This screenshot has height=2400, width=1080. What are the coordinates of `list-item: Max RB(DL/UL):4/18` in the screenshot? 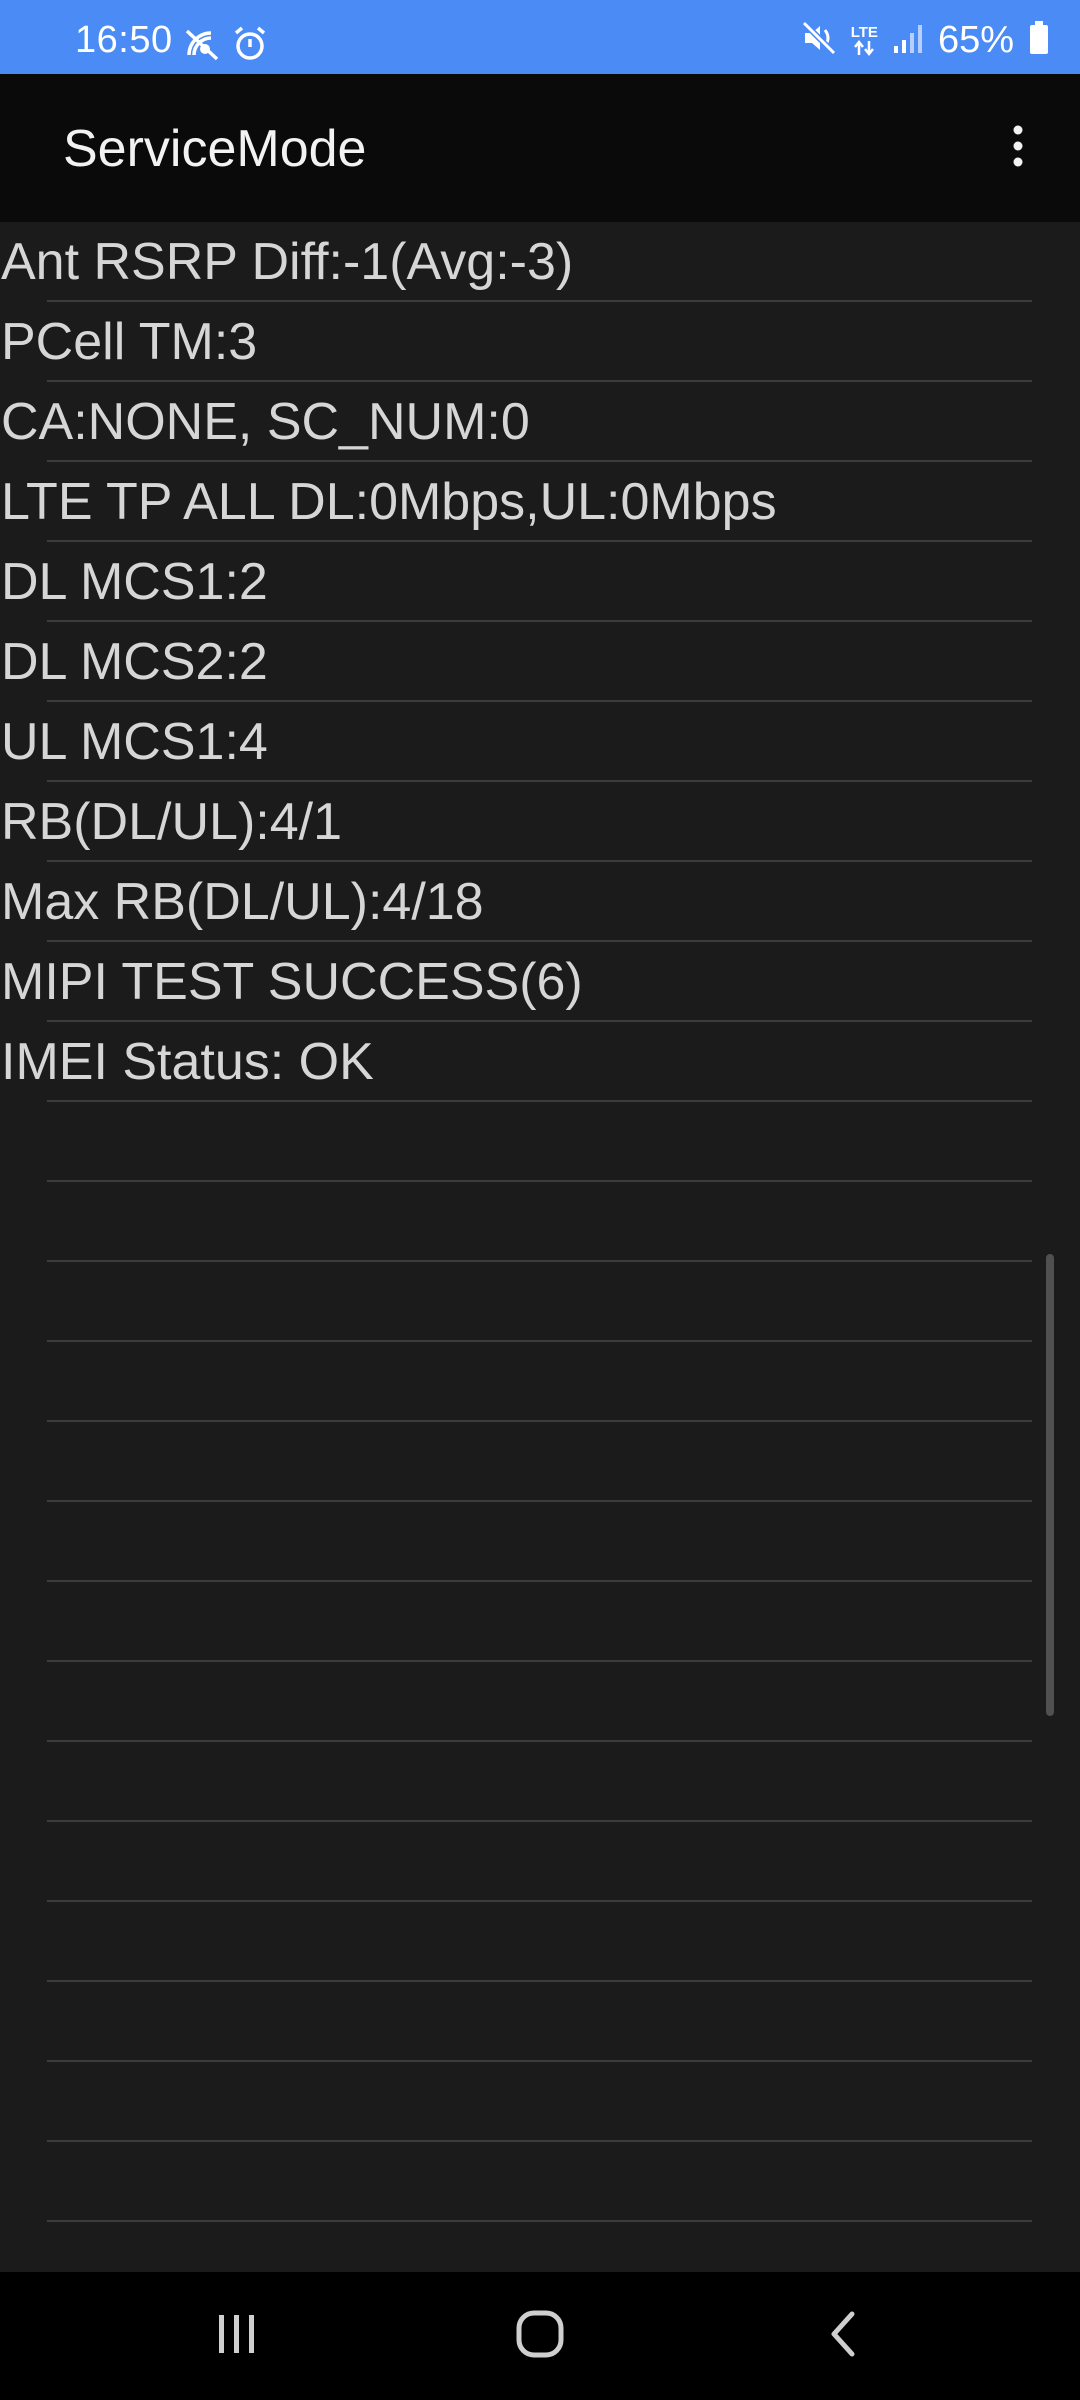 It's located at (540, 902).